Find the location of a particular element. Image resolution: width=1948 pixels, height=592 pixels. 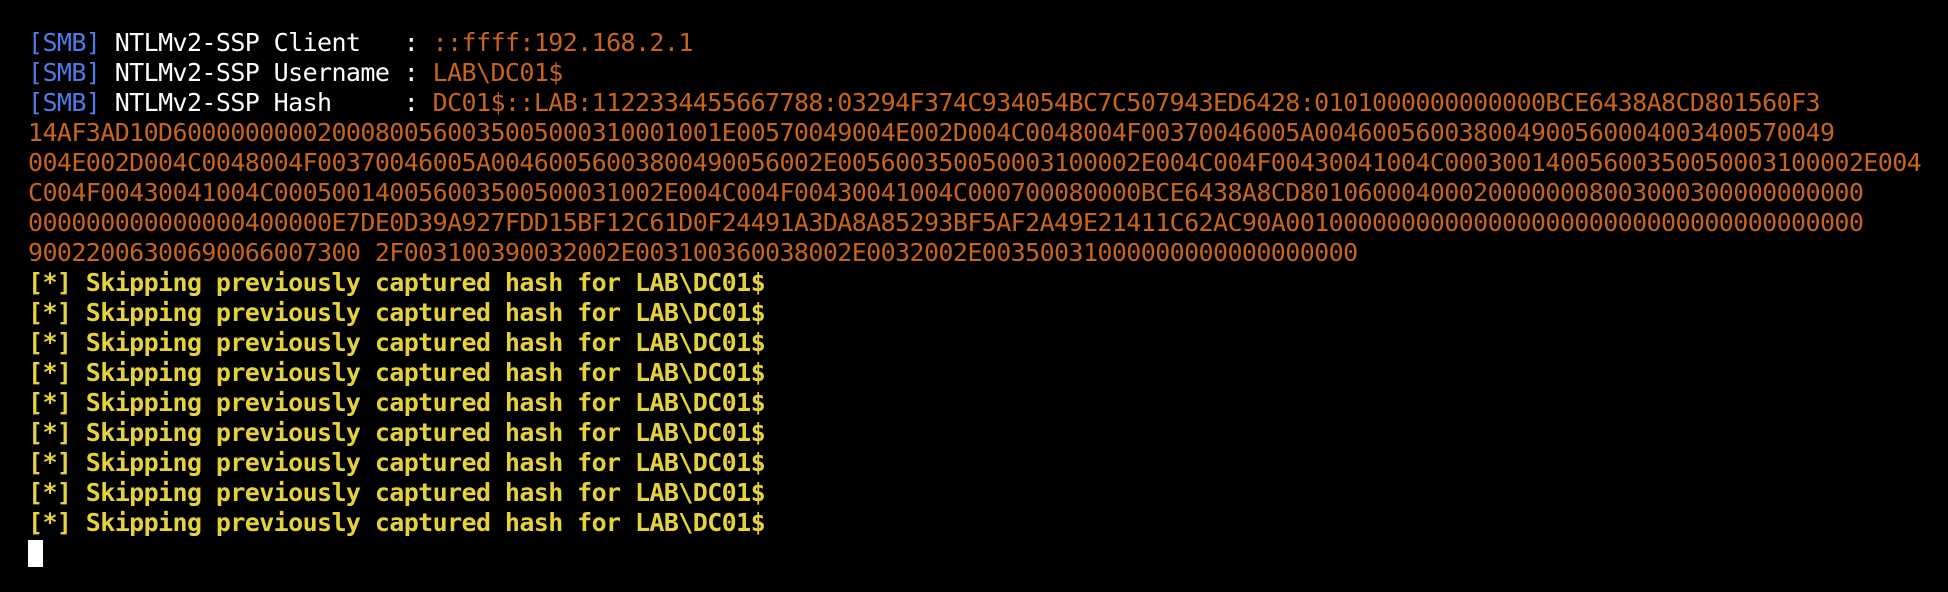

prompt-line is located at coordinates (988, 553).